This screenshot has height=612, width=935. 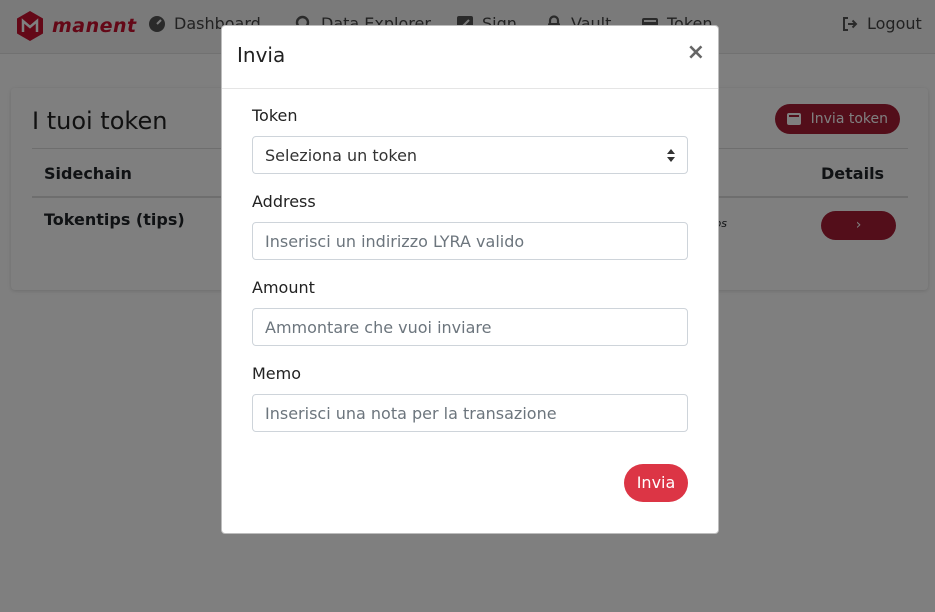 What do you see at coordinates (283, 287) in the screenshot?
I see `amount-label: Amount` at bounding box center [283, 287].